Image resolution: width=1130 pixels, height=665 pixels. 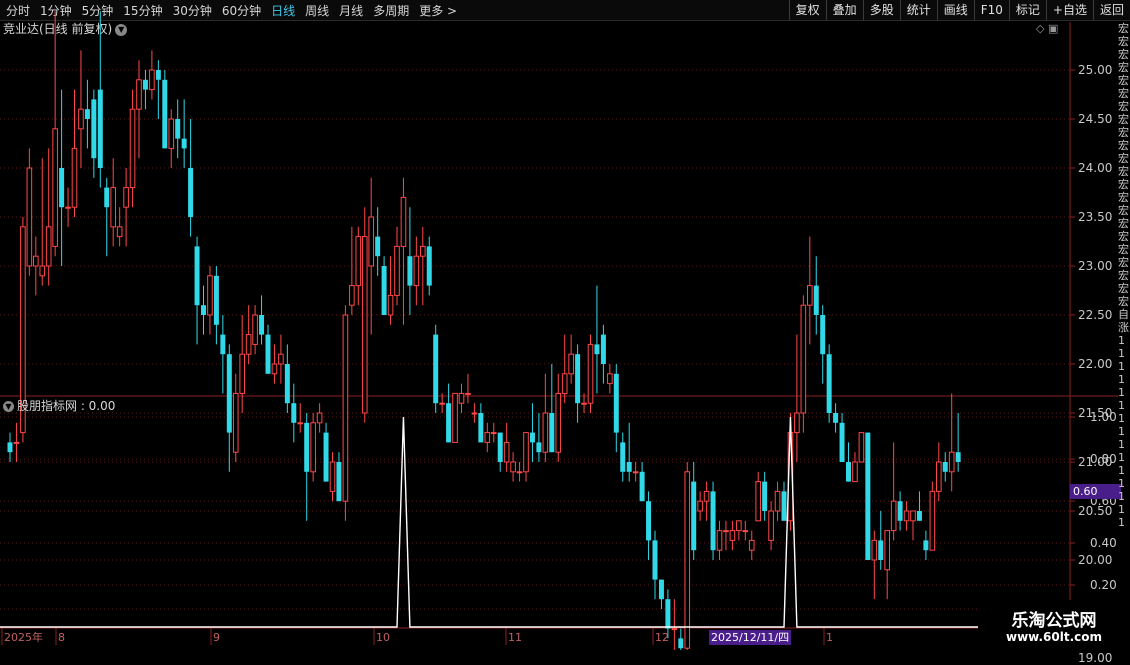 I want to click on diamond-icon: ◇, so click(x=1040, y=28).